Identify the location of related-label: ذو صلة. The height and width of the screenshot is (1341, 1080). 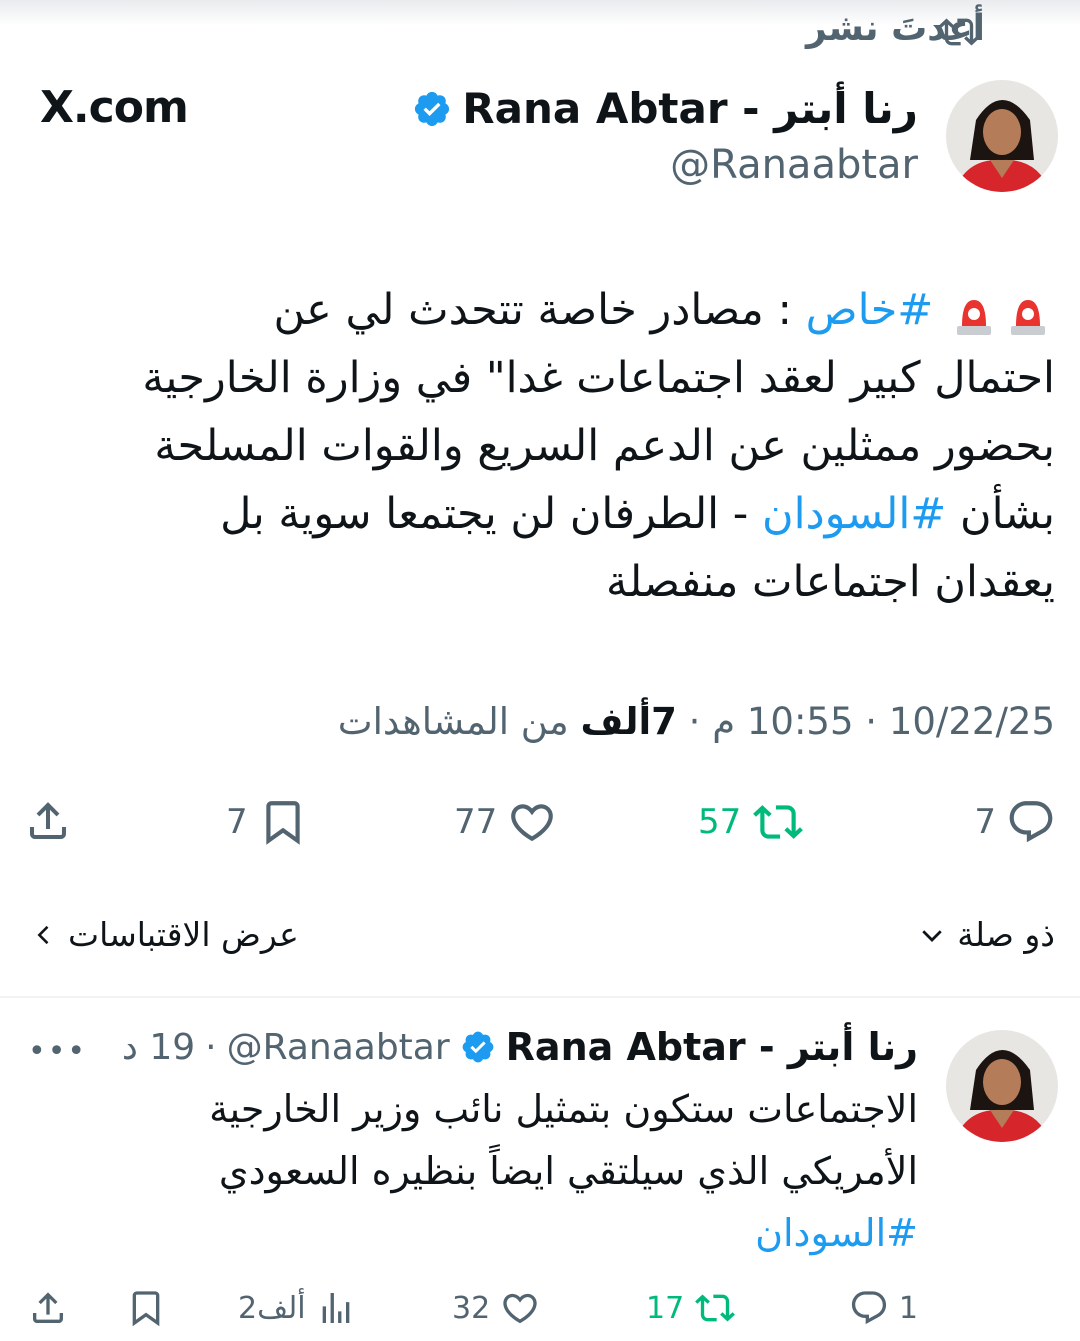
(1006, 934).